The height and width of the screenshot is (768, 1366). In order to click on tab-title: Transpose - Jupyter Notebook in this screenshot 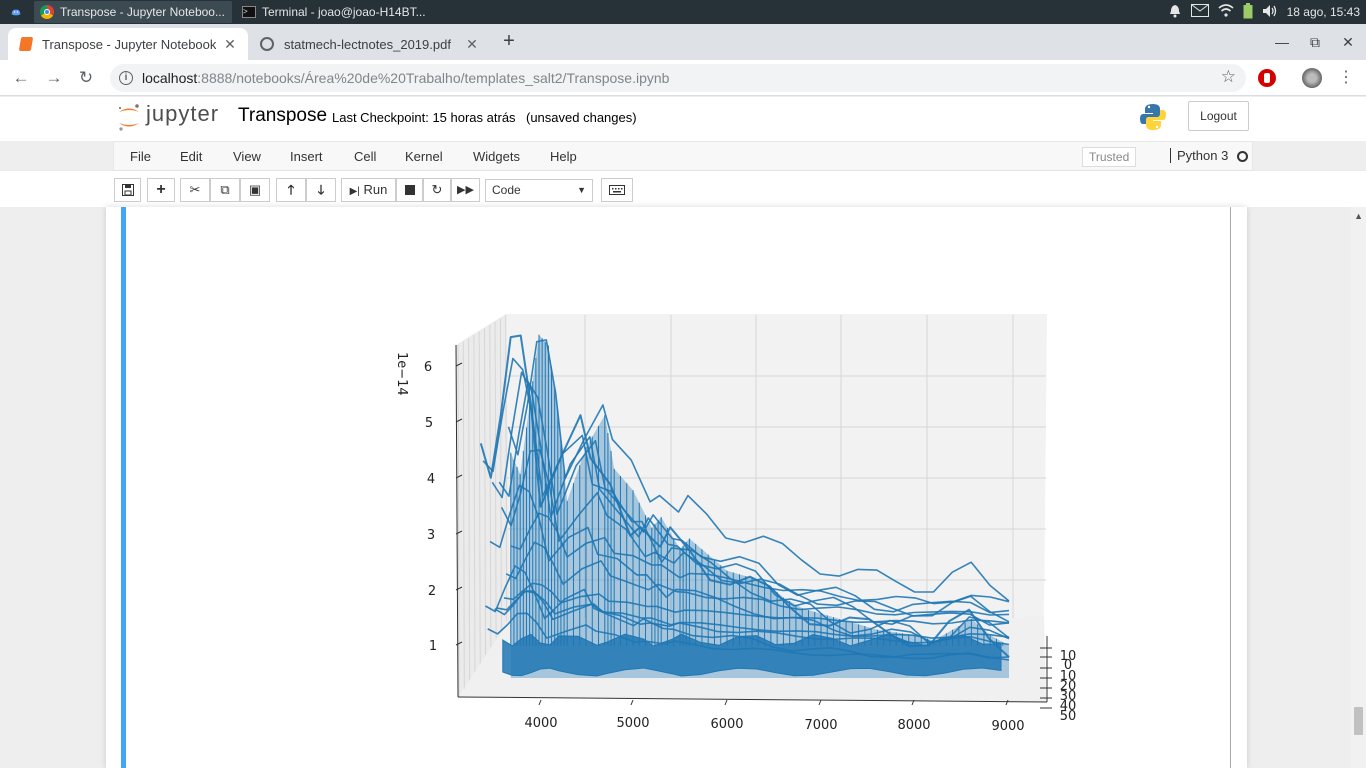, I will do `click(129, 44)`.